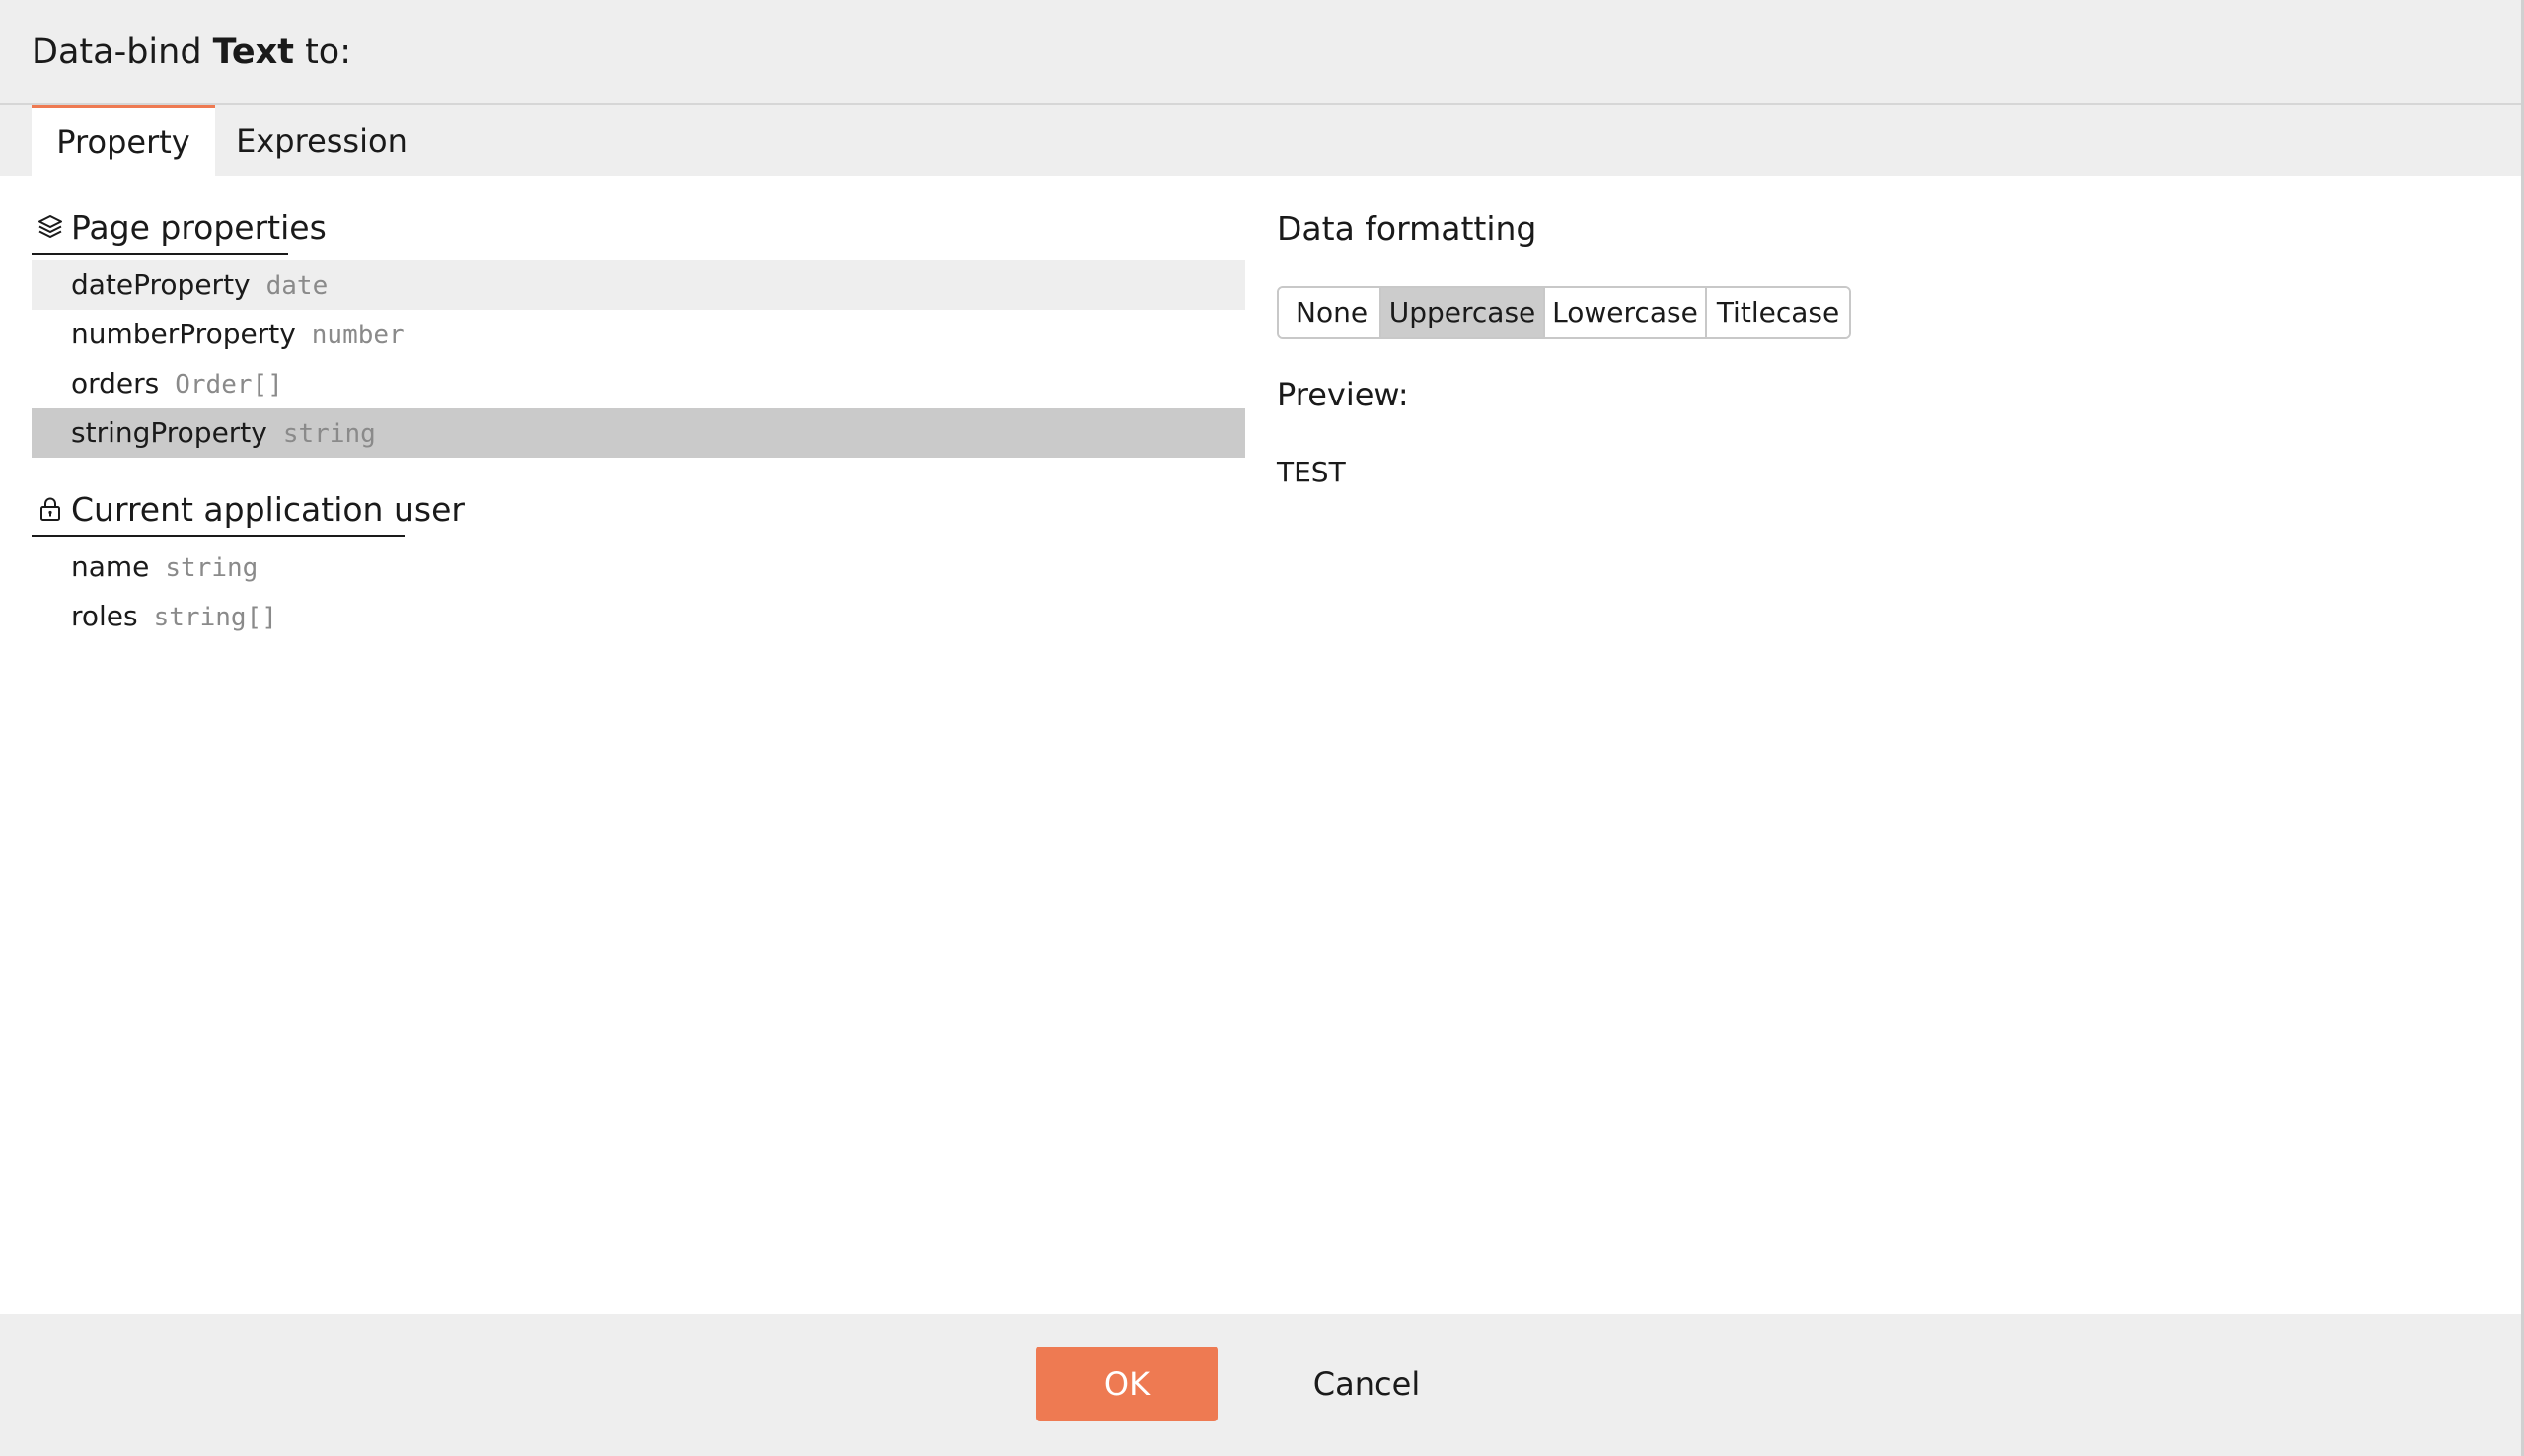 The image size is (2524, 1456). What do you see at coordinates (110, 566) in the screenshot?
I see `property-name: name` at bounding box center [110, 566].